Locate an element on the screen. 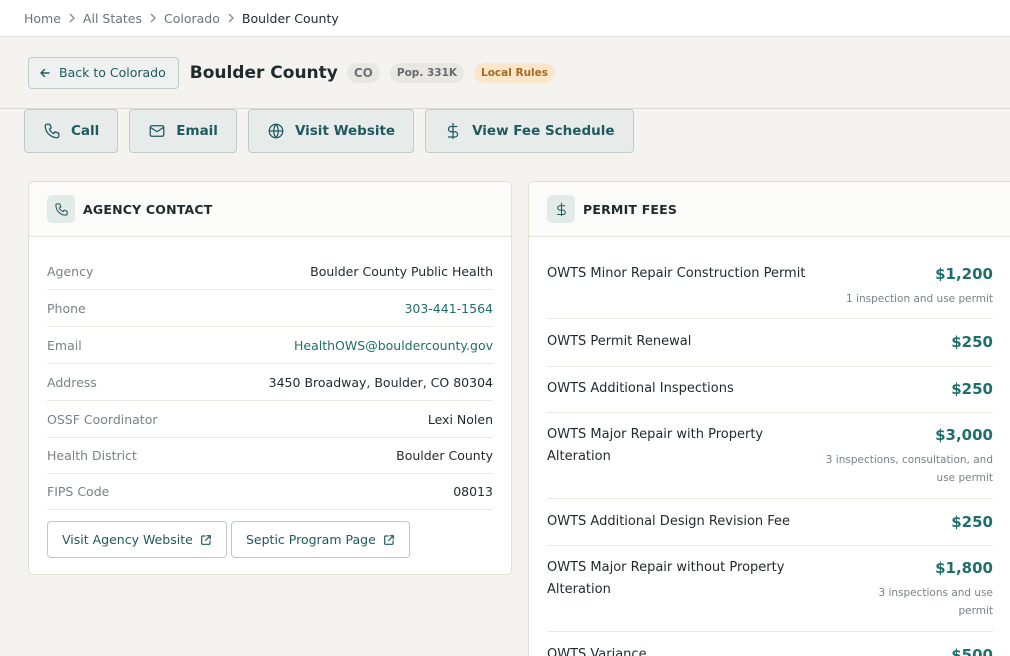 This screenshot has height=656, width=1010. breadcrumb: Home All States Colorado Boulder County is located at coordinates (505, 18).